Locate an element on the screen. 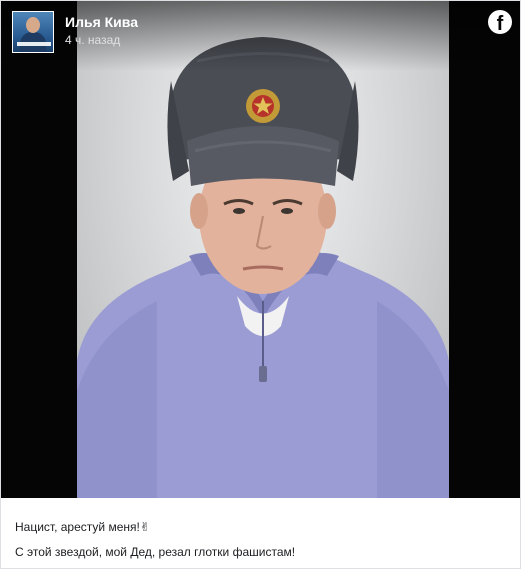 The width and height of the screenshot is (521, 569). avatar-head-shape is located at coordinates (33, 25).